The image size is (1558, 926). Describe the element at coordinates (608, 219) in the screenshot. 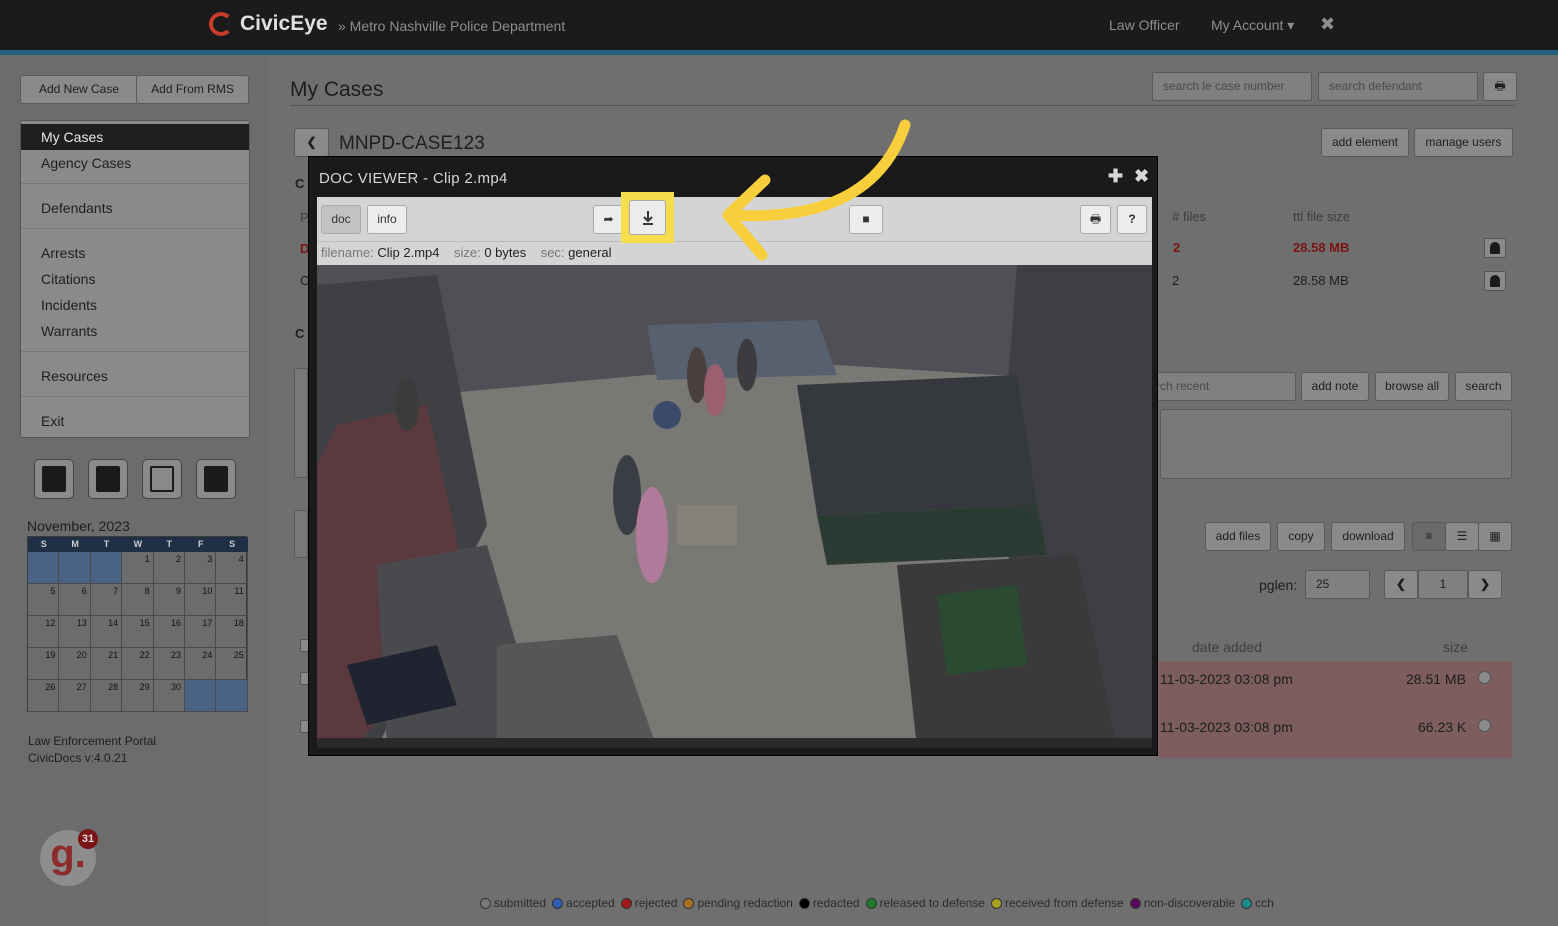

I see `share-arrow-icon: ➦` at that location.